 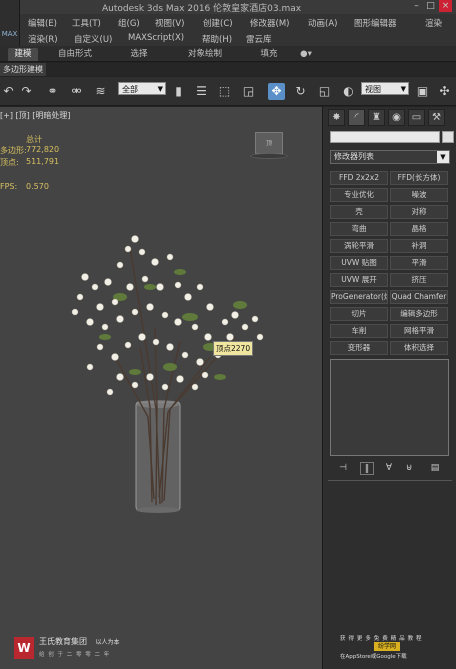 I want to click on place-icon: ◐, so click(x=348, y=91).